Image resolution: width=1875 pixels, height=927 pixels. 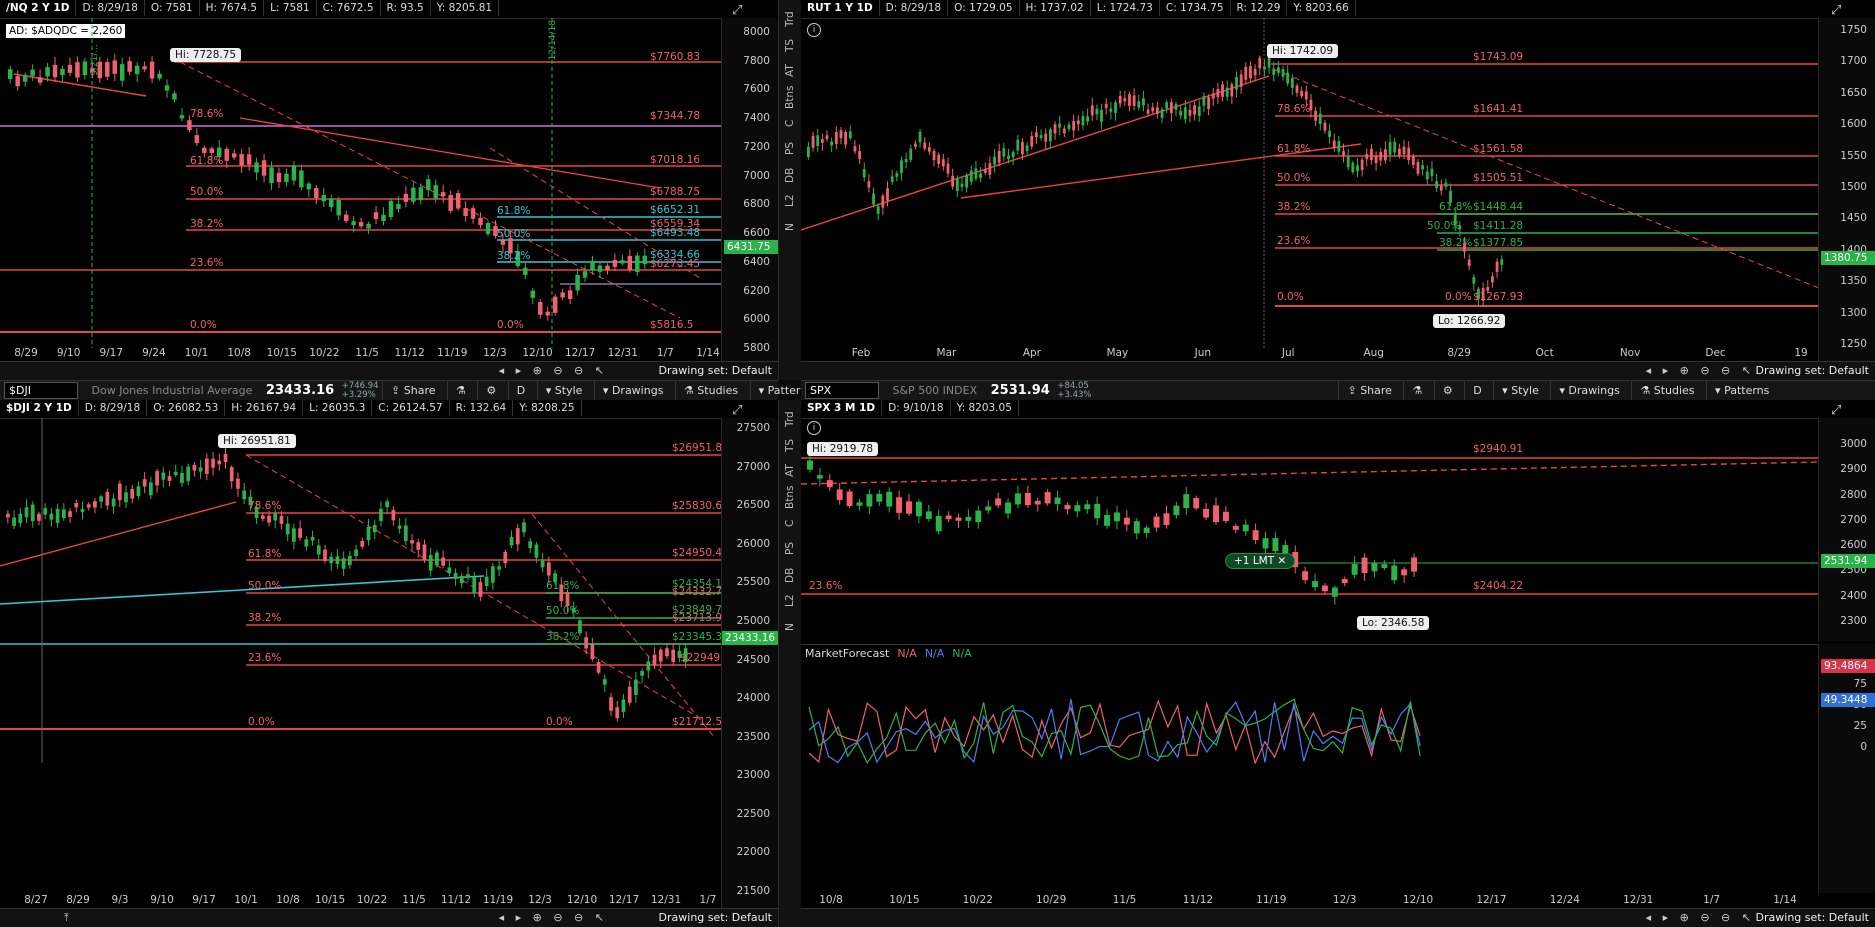 What do you see at coordinates (1498, 109) in the screenshot?
I see `rut-level-1641: $1641.41` at bounding box center [1498, 109].